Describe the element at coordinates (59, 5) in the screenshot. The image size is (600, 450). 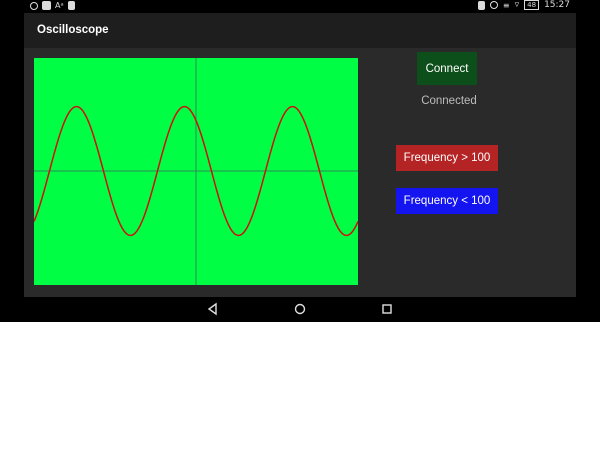
I see `font-icon: Aᵃ` at that location.